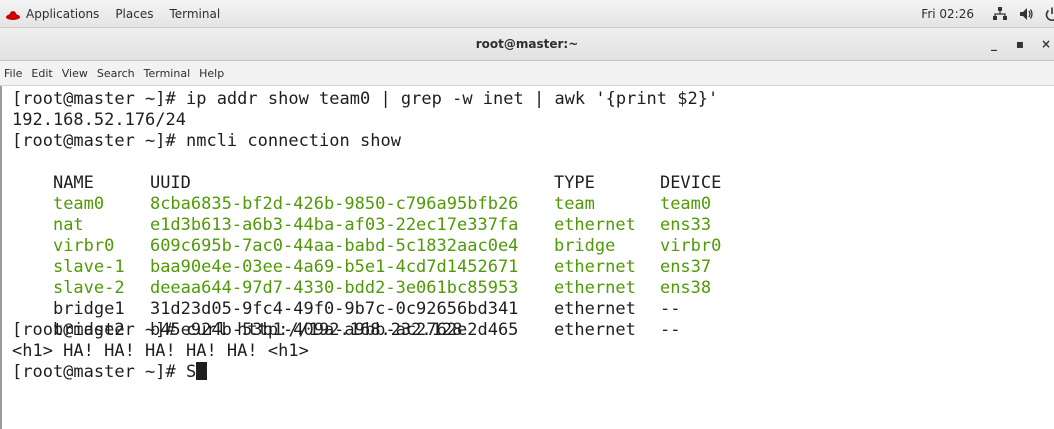  What do you see at coordinates (1020, 44) in the screenshot?
I see `maximize-button: ▪` at bounding box center [1020, 44].